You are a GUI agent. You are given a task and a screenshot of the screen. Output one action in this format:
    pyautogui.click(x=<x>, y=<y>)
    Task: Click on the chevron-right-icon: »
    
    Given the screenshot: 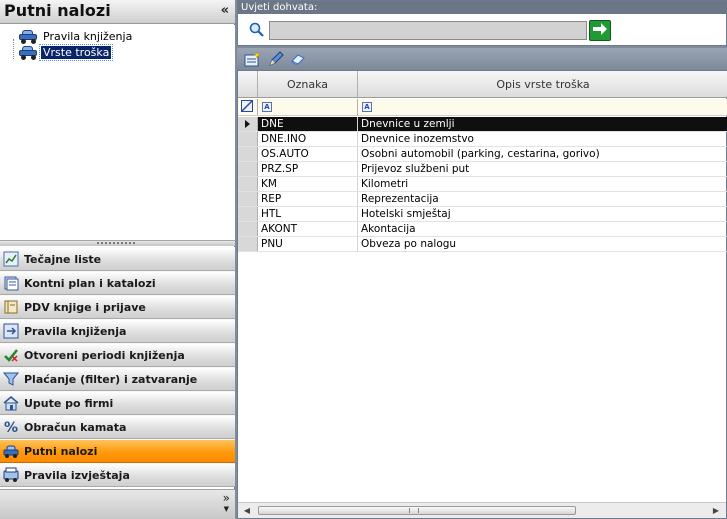 What is the action you would take?
    pyautogui.click(x=226, y=498)
    